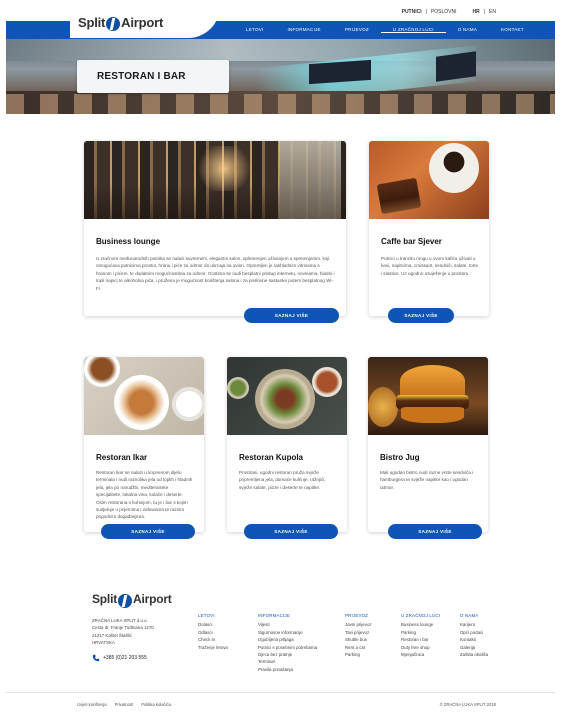 The height and width of the screenshot is (713, 561). Describe the element at coordinates (357, 30) in the screenshot. I see `nav-item-prijevoz: PRIJEVOZ` at that location.